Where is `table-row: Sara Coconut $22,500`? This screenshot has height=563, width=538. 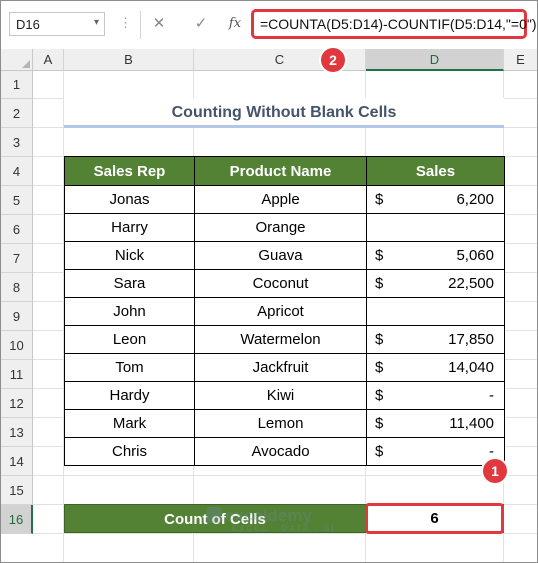
table-row: Sara Coconut $22,500 is located at coordinates (284, 283).